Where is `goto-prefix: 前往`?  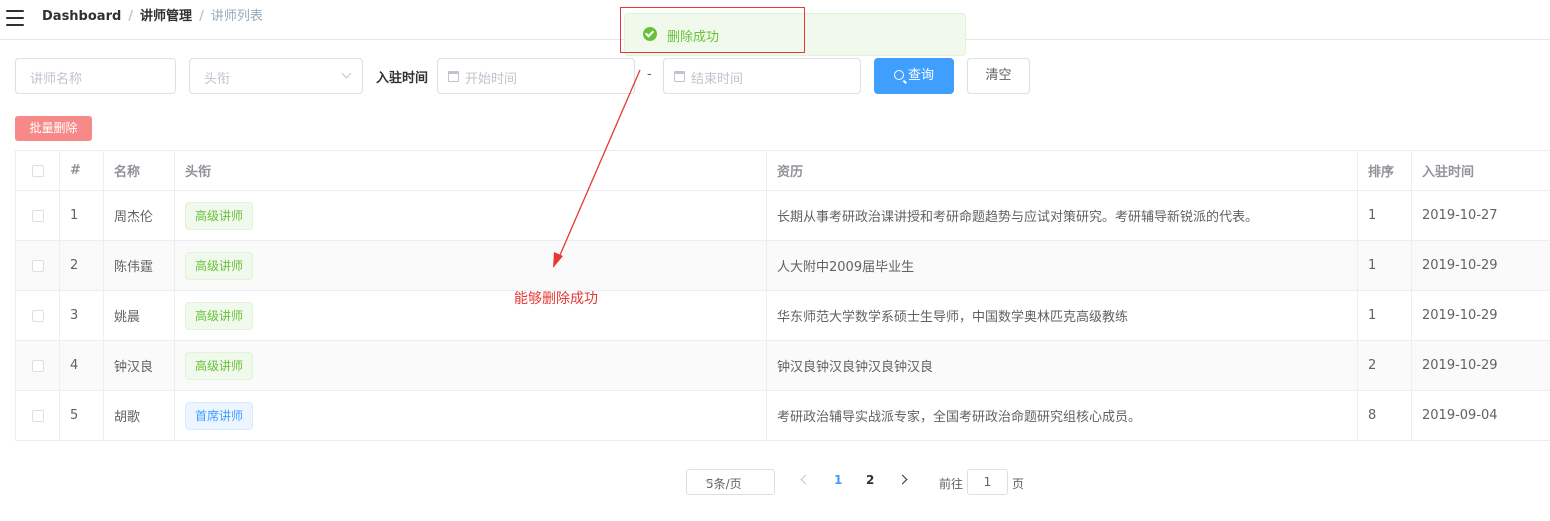 goto-prefix: 前往 is located at coordinates (951, 484).